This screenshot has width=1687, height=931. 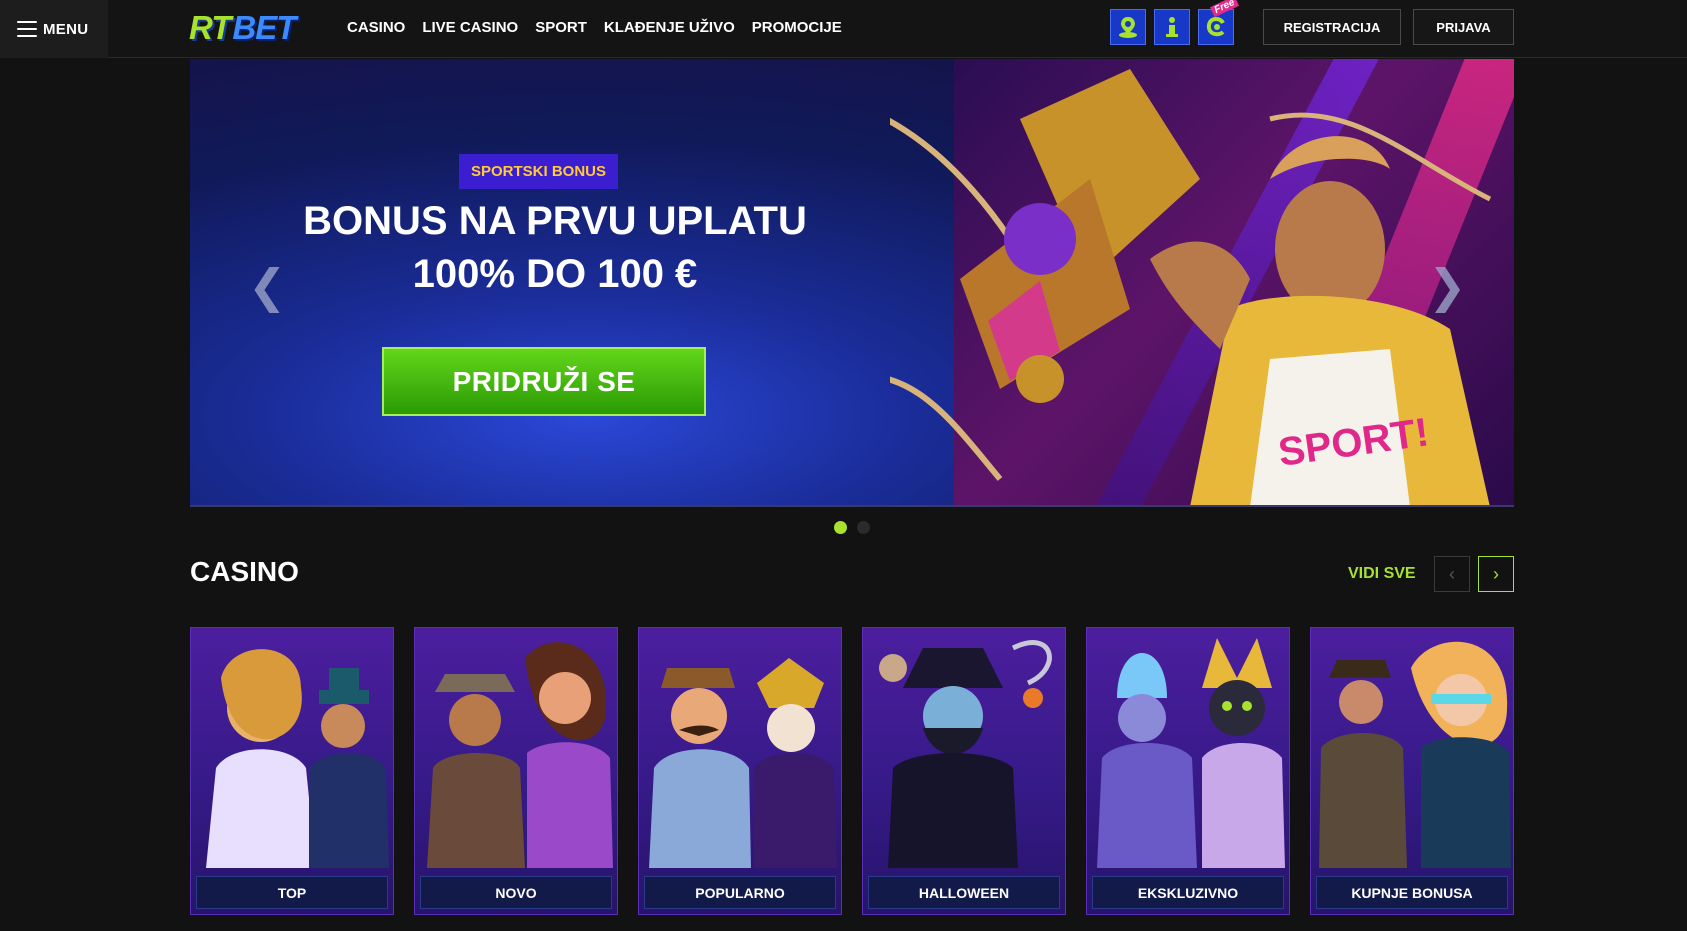 I want to click on category-label: POPULARNO, so click(x=740, y=892).